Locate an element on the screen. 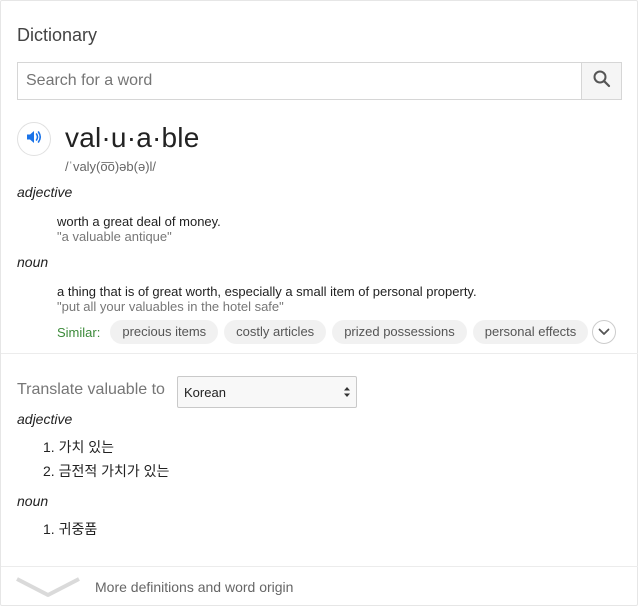 This screenshot has height=607, width=638. phonetic: /ˈvaly(o͞o)əb(ə)l/ is located at coordinates (111, 166).